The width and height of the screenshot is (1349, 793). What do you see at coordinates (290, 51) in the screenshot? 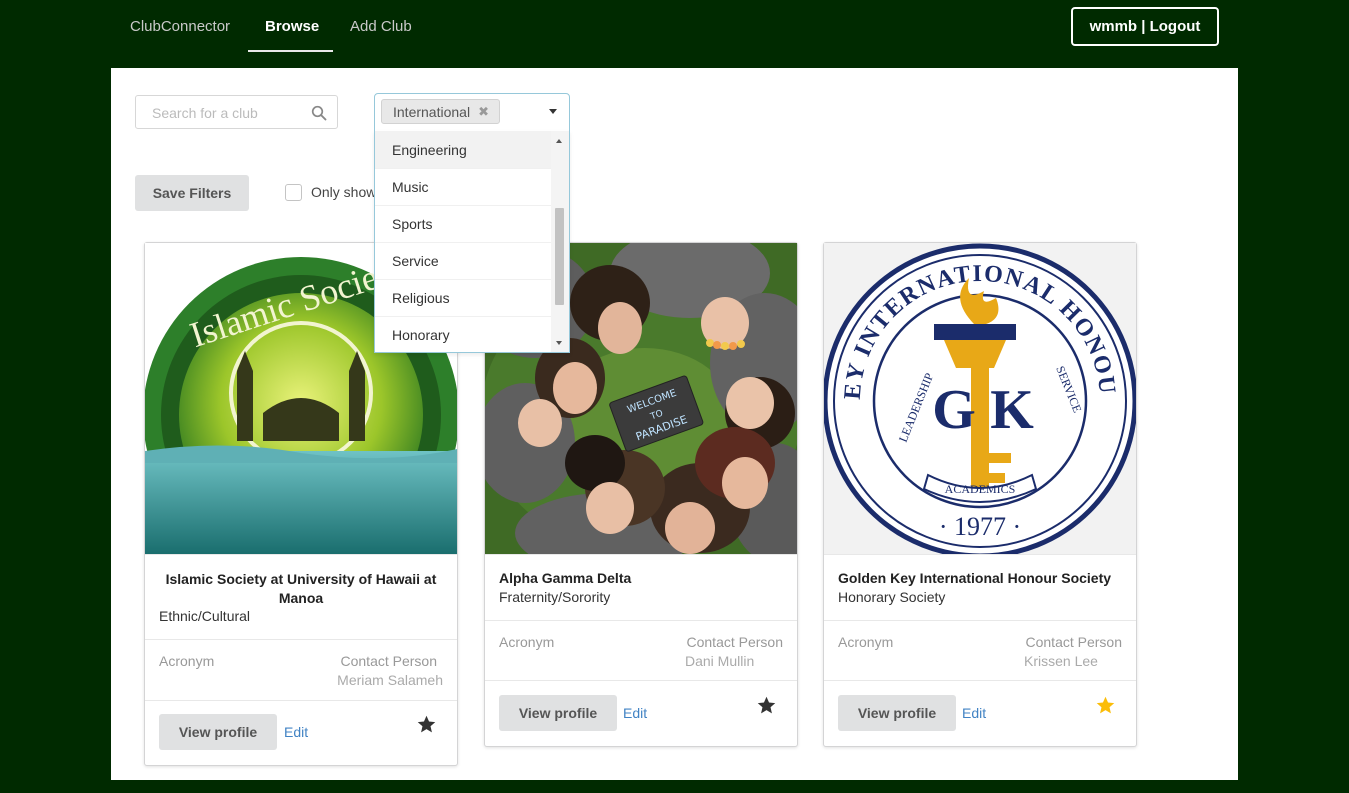
I see `active-tab-indicator` at bounding box center [290, 51].